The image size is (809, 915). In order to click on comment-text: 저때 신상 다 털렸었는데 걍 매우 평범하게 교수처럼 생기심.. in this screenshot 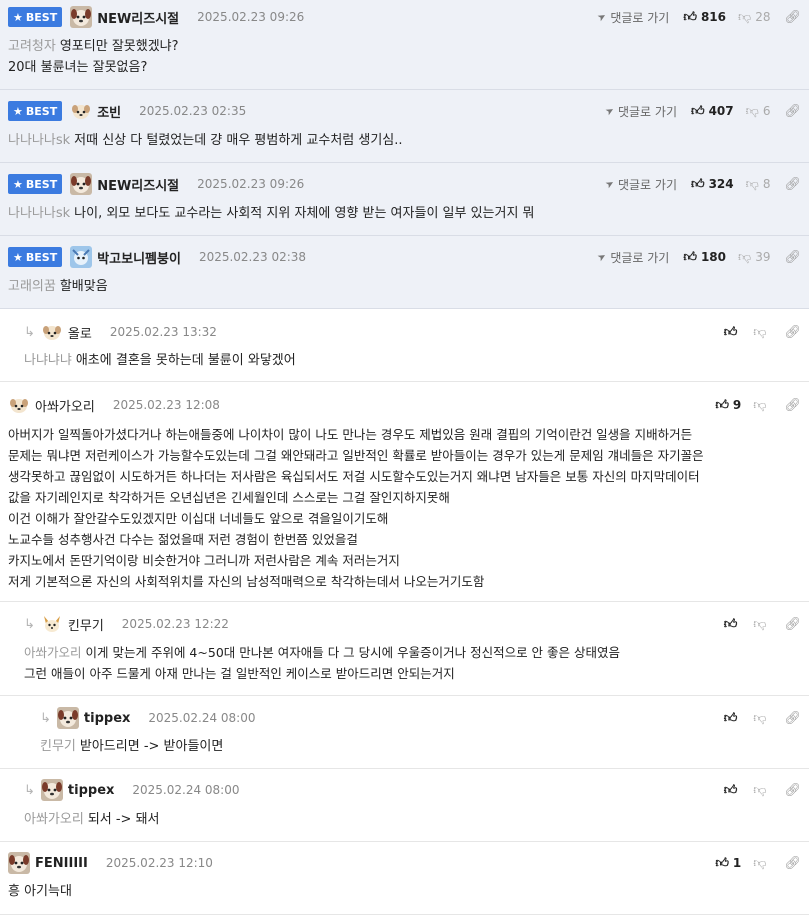, I will do `click(238, 140)`.